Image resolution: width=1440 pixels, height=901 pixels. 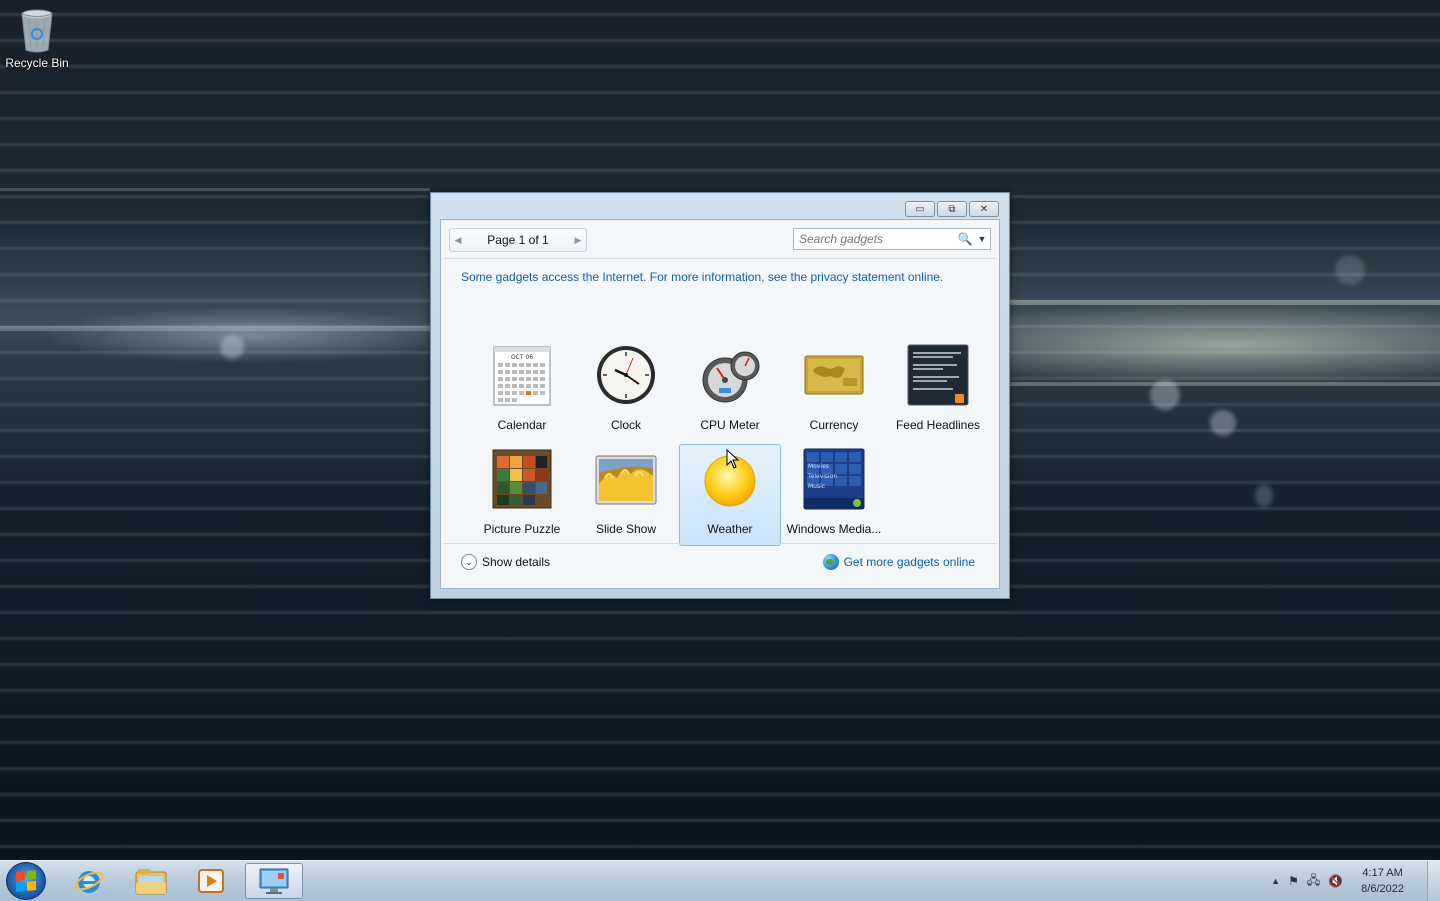 What do you see at coordinates (458, 240) in the screenshot?
I see `previous-page-button: ◀` at bounding box center [458, 240].